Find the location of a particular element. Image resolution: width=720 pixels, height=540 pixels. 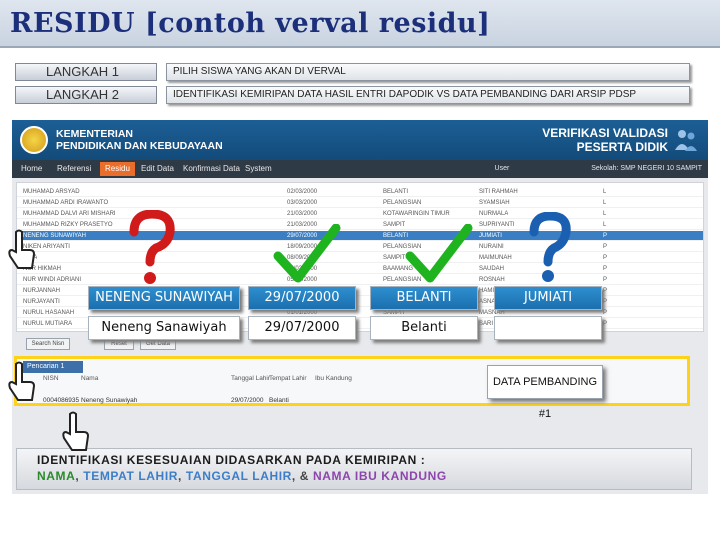

user-info: User Sekolah: SMP NEGERI 10 SAMPIT is located at coordinates (598, 169).